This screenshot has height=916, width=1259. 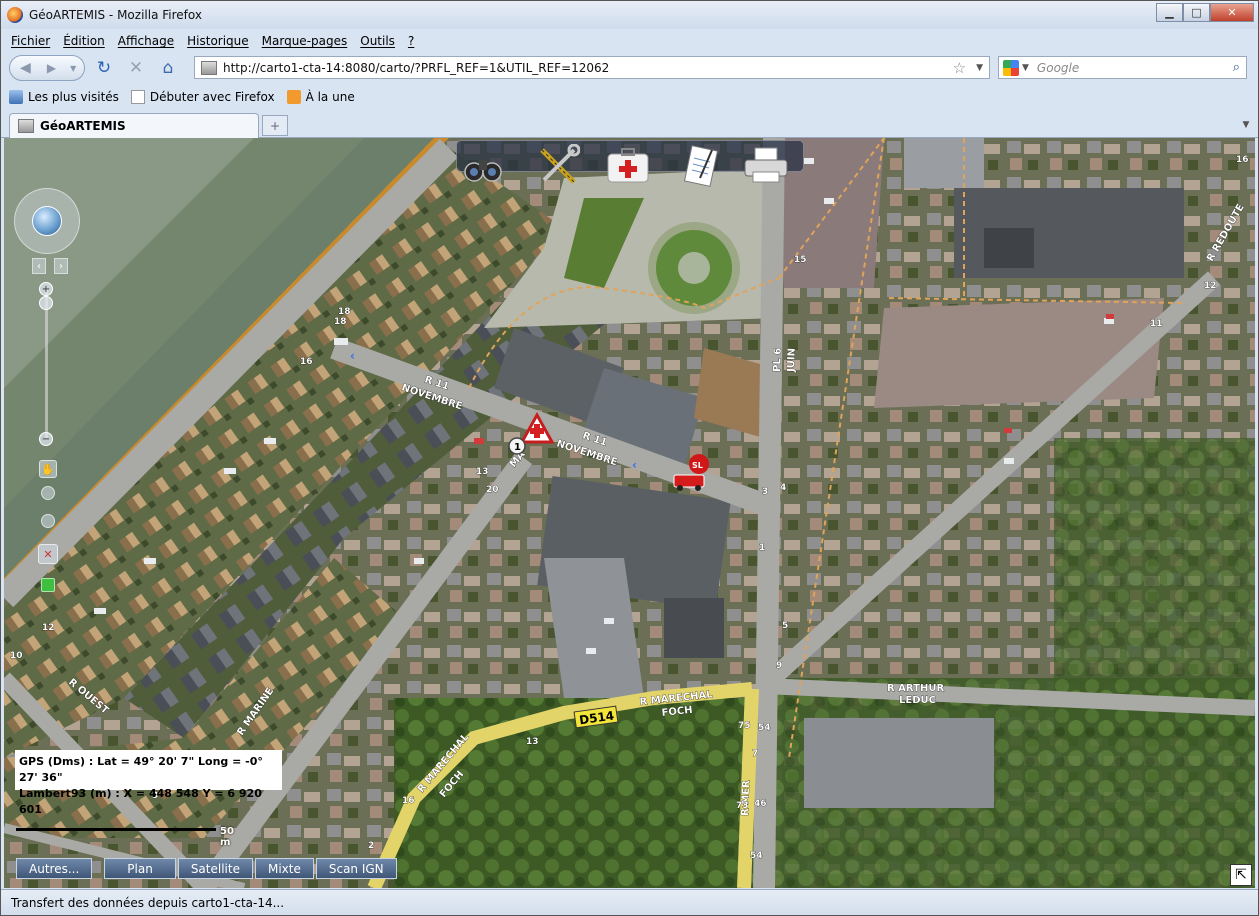 I want to click on menu-historique: Historique, so click(x=218, y=41).